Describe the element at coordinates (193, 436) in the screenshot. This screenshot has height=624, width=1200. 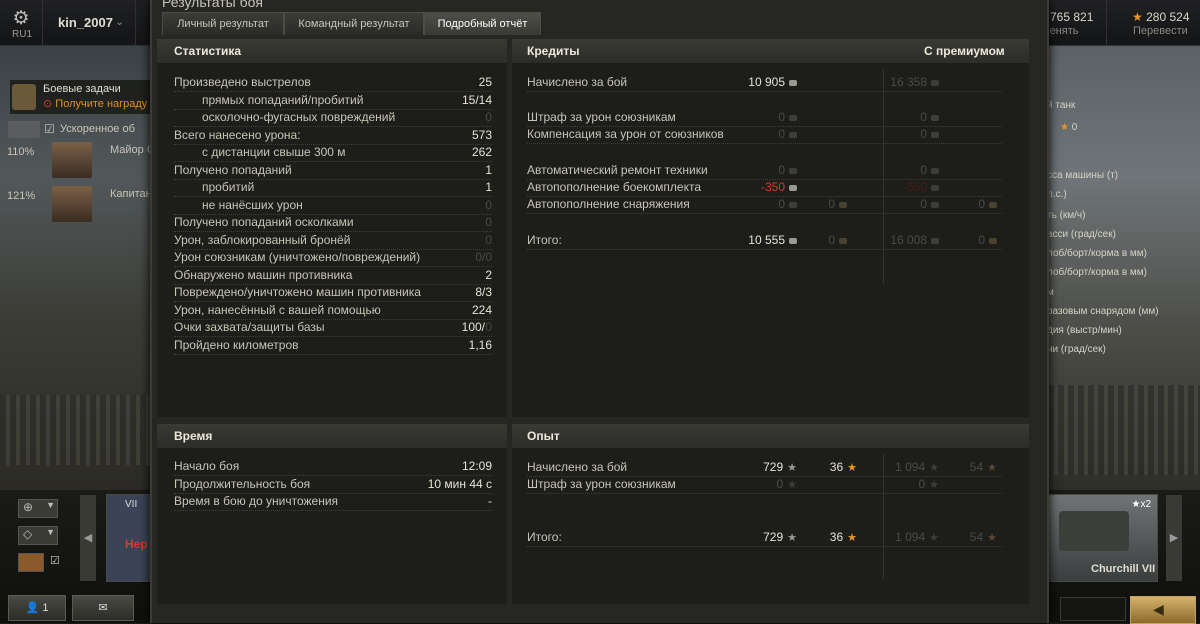
I see `time-title: Время` at that location.